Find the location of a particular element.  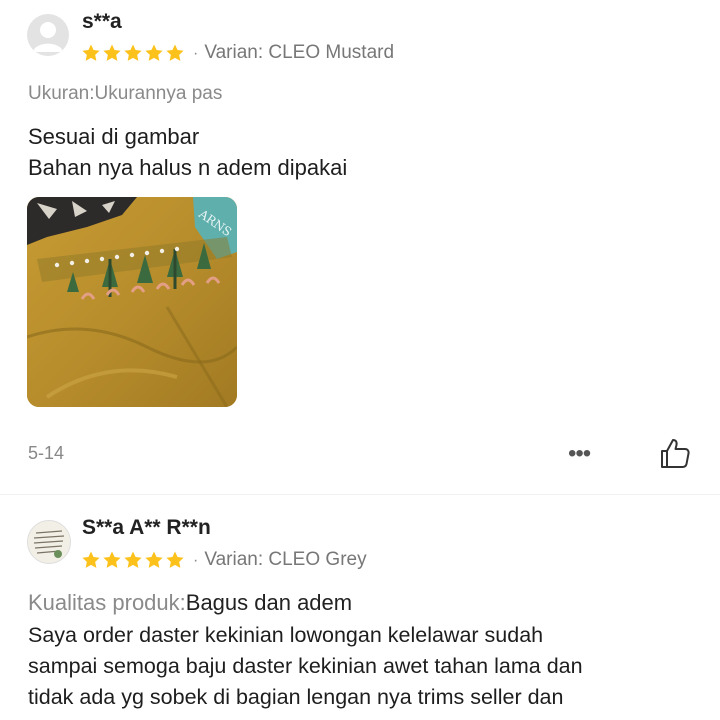

variant-label: Varian: CLEO Mustard is located at coordinates (299, 52).